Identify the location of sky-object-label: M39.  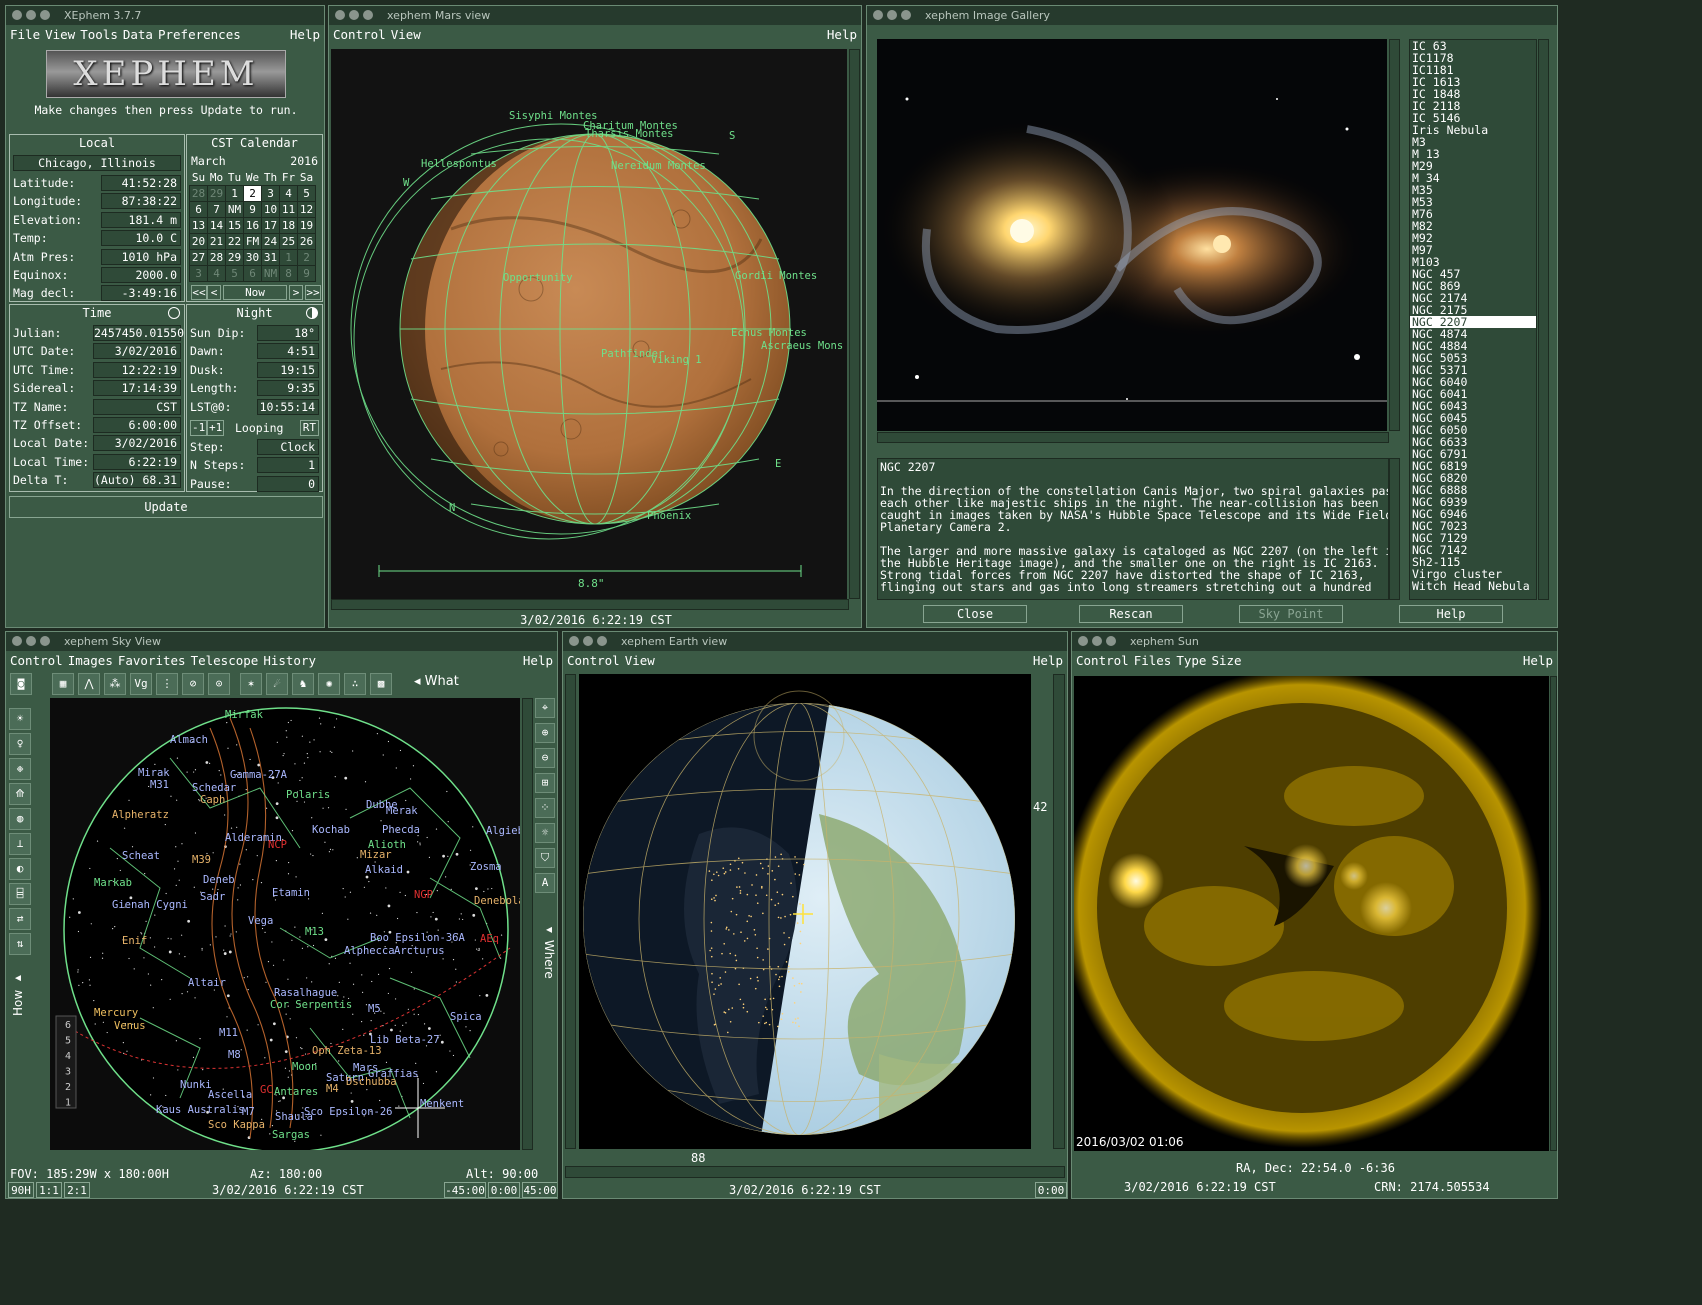
(201, 860).